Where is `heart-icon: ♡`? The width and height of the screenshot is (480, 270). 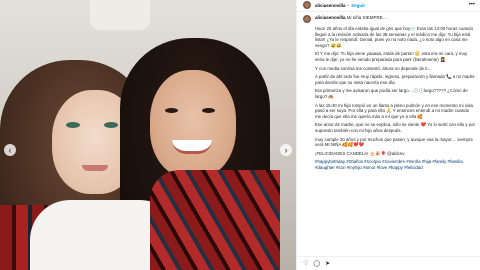
heart-icon: ♡ is located at coordinates (305, 263).